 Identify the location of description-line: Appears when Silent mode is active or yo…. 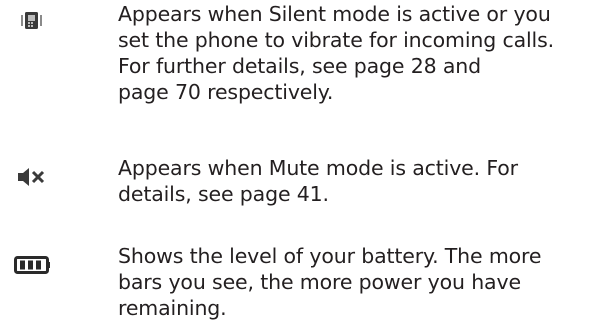
(334, 14).